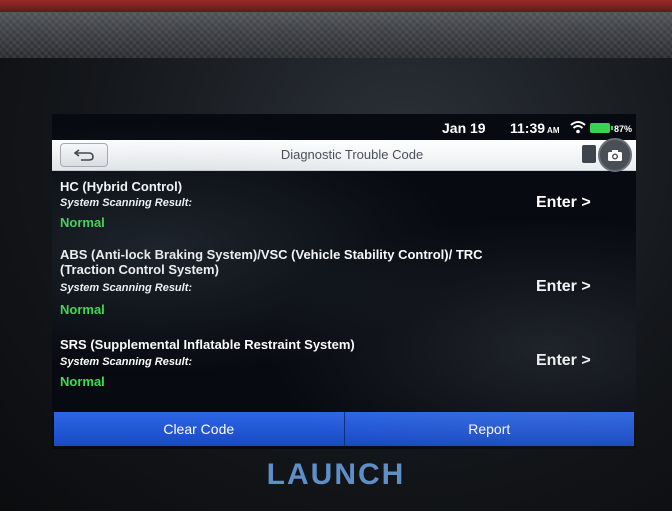 The image size is (672, 511). Describe the element at coordinates (578, 127) in the screenshot. I see `wifi-icon` at that location.